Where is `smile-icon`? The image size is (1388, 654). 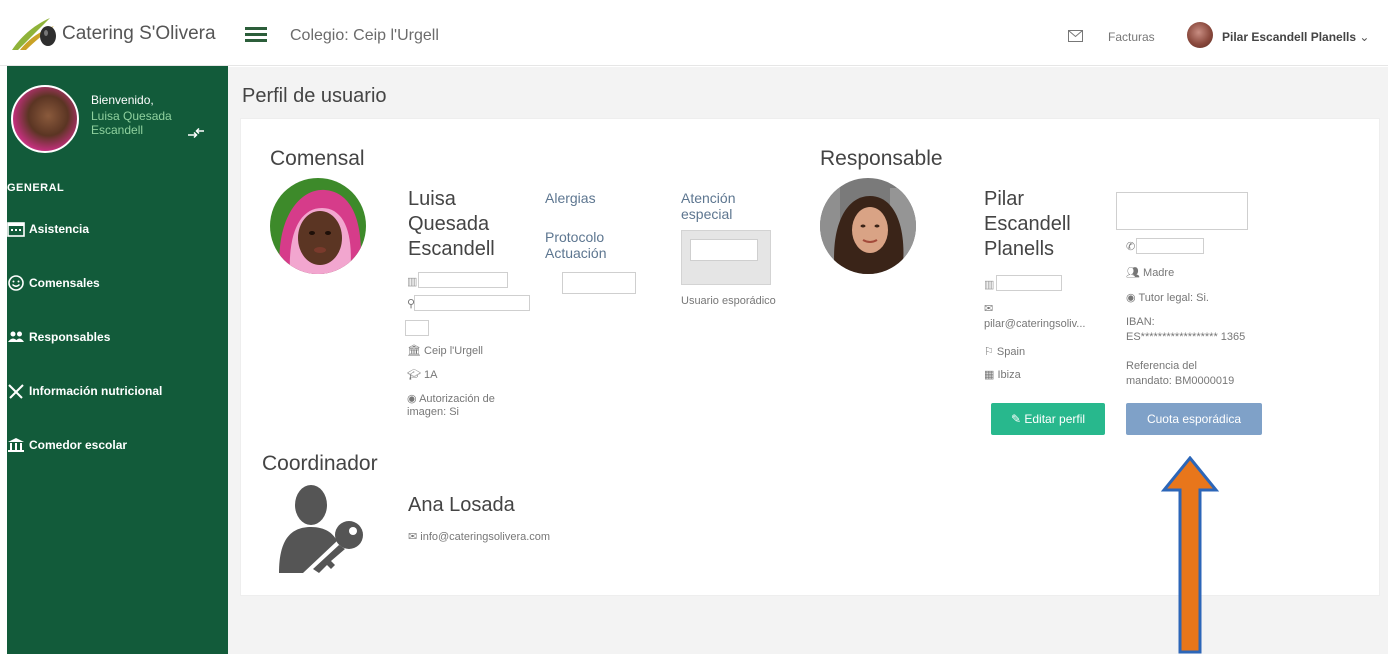 smile-icon is located at coordinates (16, 283).